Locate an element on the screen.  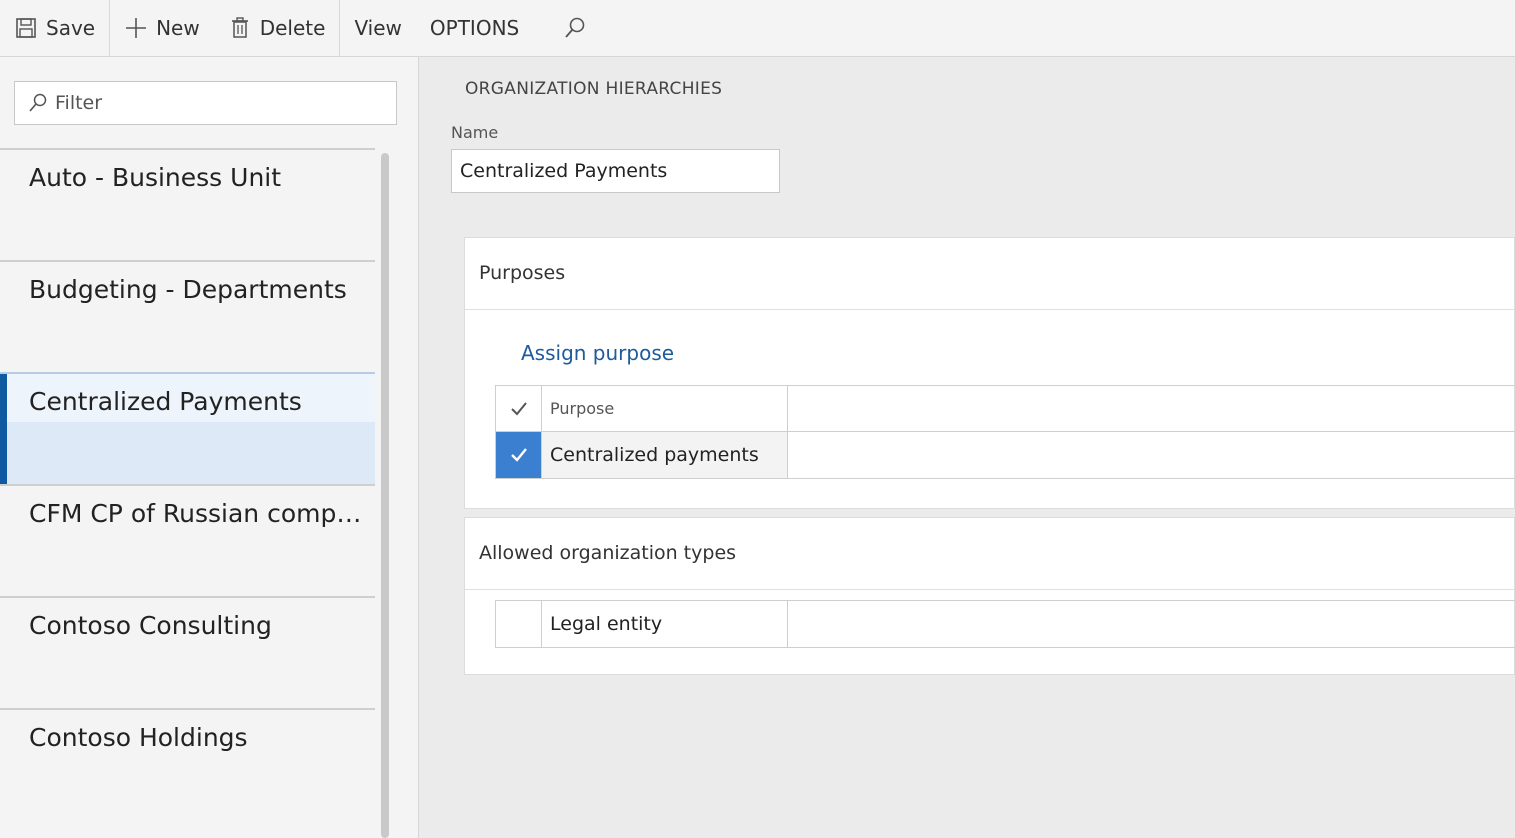
list-item-label: Contoso Holdings is located at coordinates (138, 737).